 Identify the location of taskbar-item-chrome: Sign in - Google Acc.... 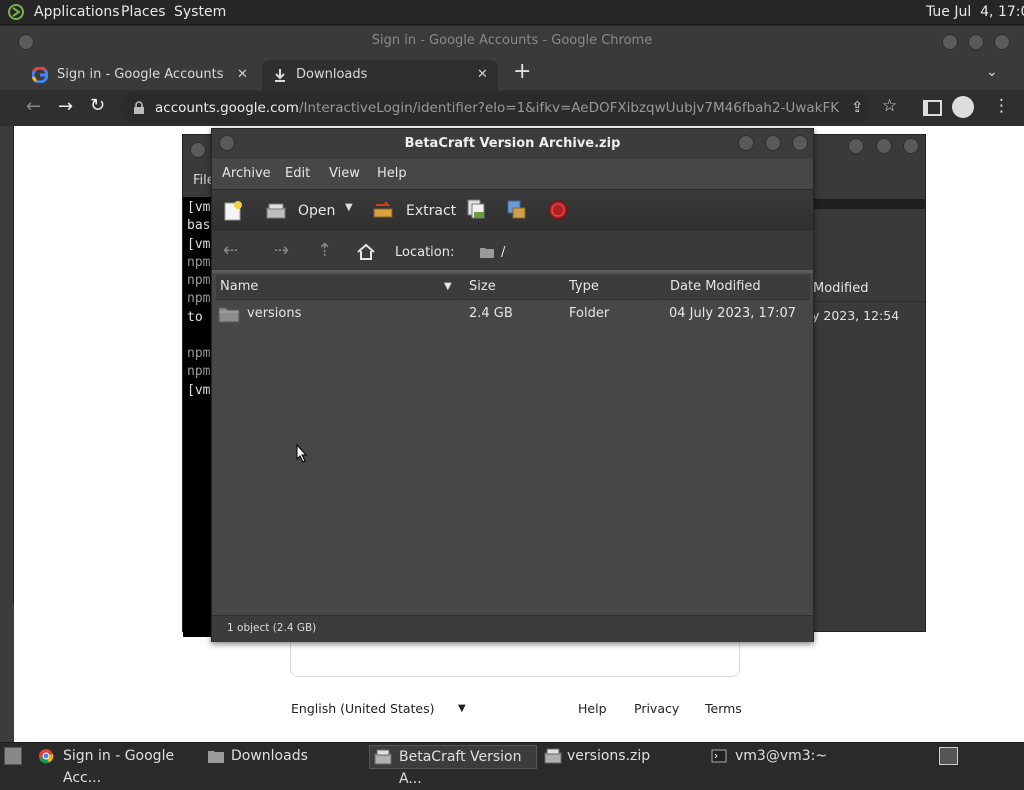
(117, 765).